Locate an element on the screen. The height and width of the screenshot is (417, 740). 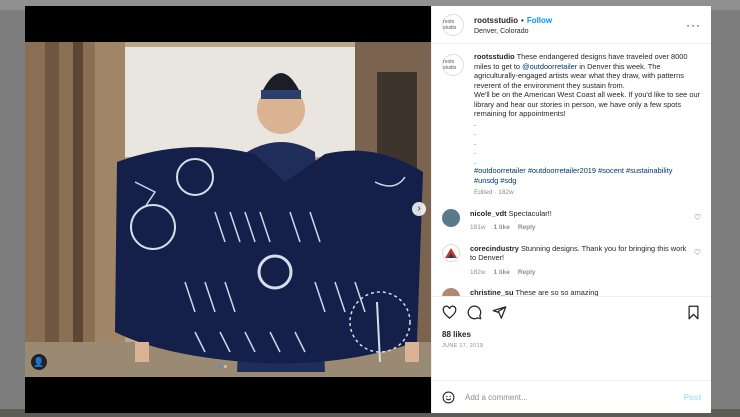
comment-text: Spectacular!! is located at coordinates (530, 213).